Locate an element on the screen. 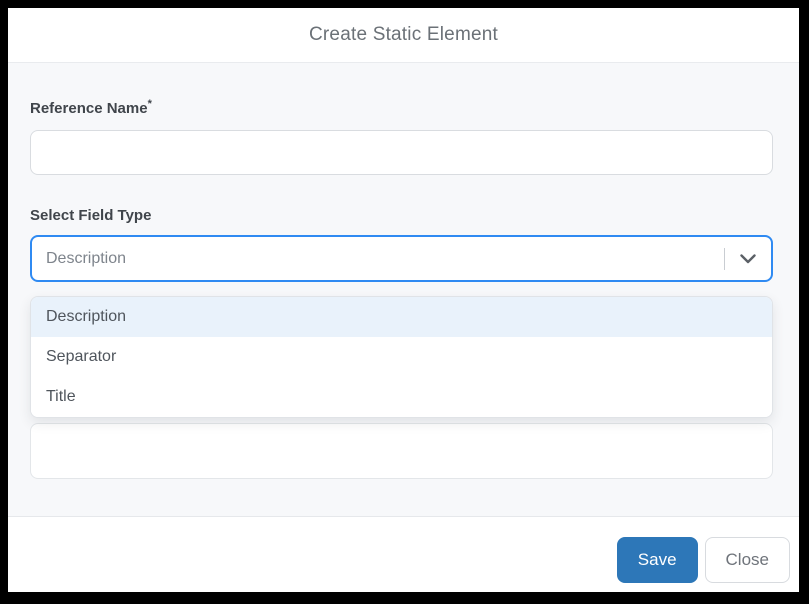  chevron-down-icon is located at coordinates (748, 259).